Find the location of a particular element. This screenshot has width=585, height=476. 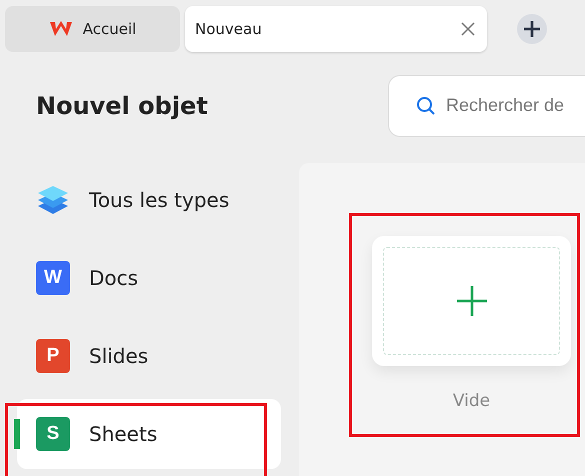

new-tab-button is located at coordinates (532, 29).